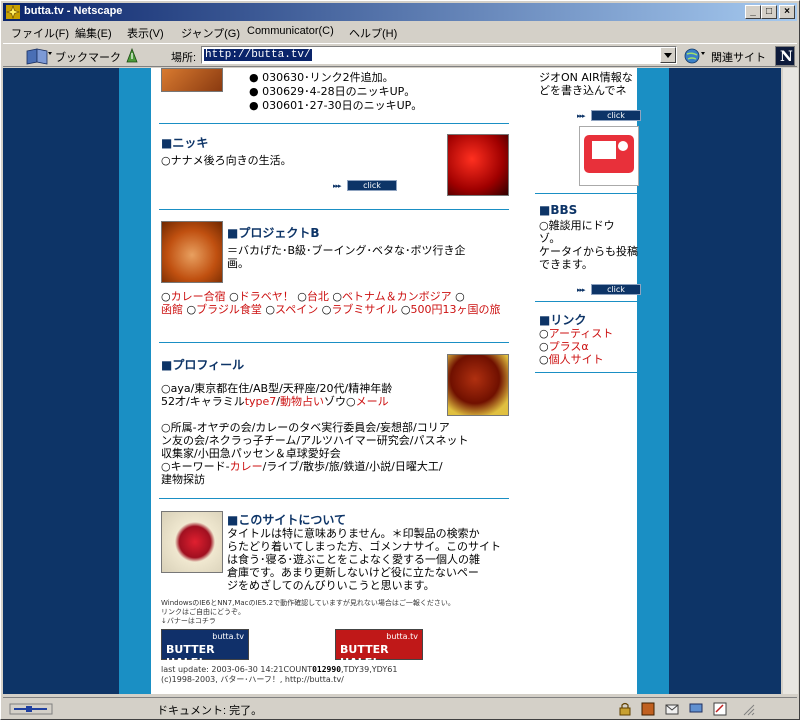 This screenshot has height=720, width=800. Describe the element at coordinates (790, 381) in the screenshot. I see `vertical-scrollbar` at that location.